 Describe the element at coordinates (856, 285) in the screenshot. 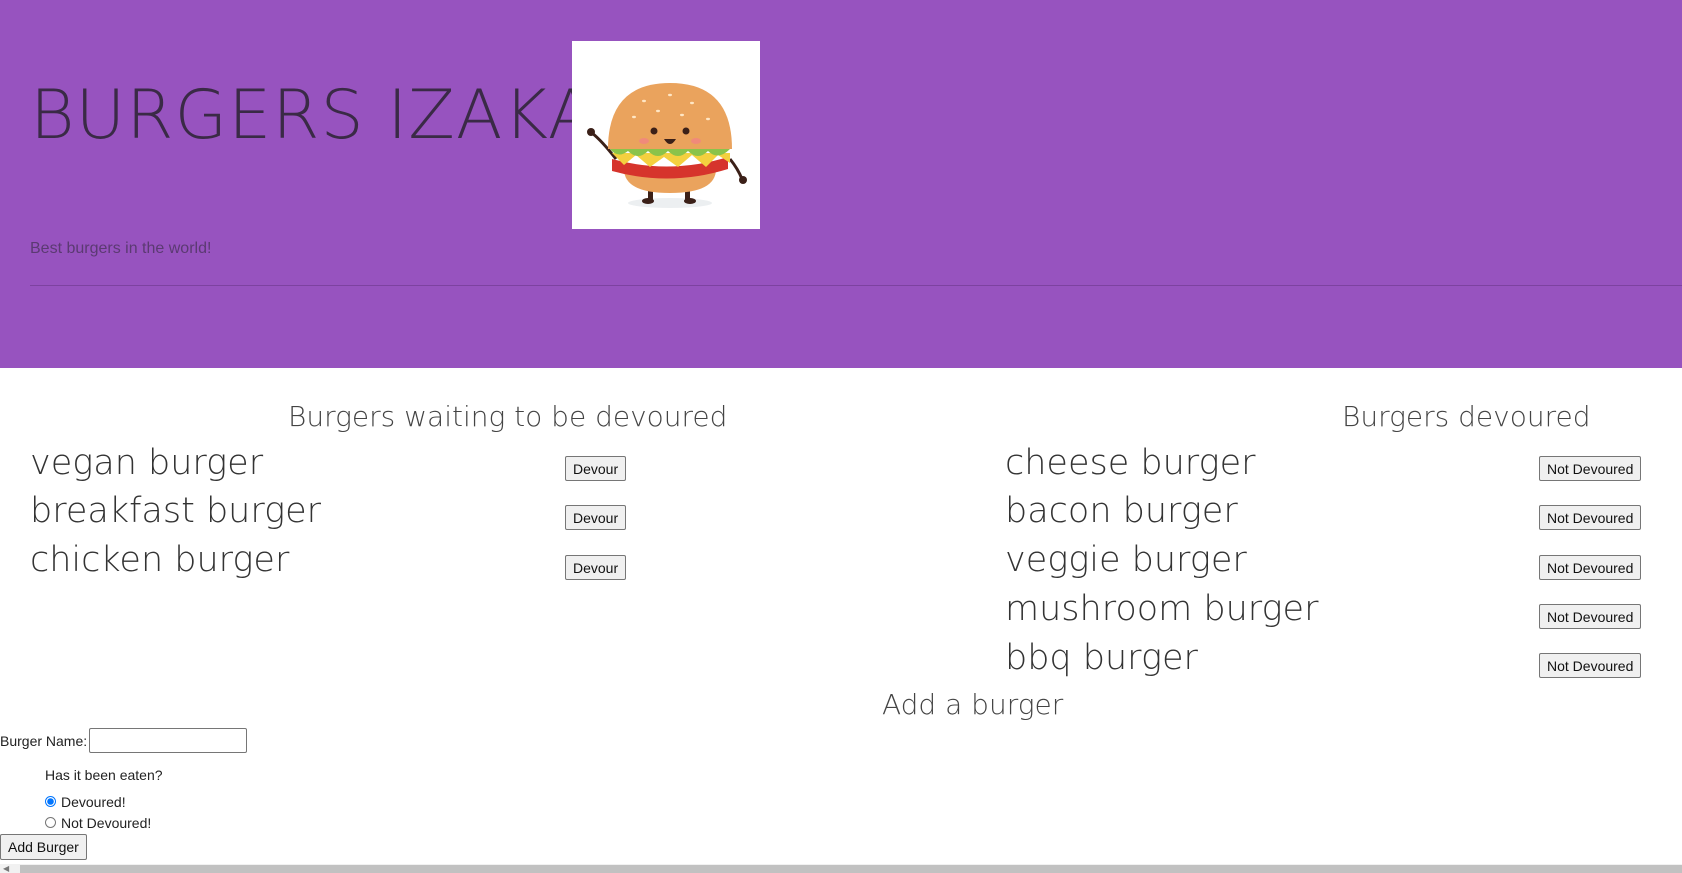

I see `header-divider` at that location.